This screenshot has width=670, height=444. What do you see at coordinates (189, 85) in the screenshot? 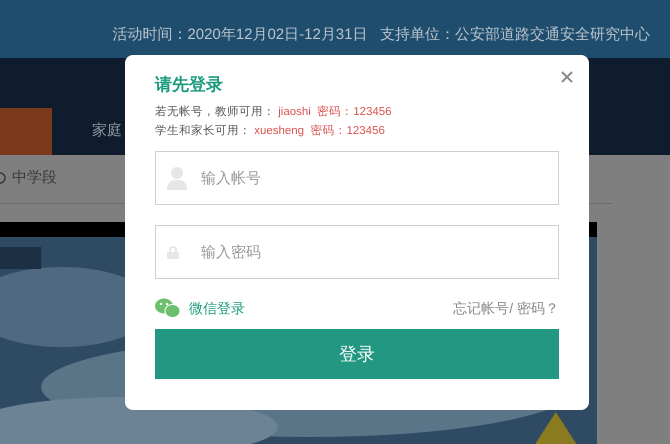
I see `dialog-title: 请先登录` at bounding box center [189, 85].